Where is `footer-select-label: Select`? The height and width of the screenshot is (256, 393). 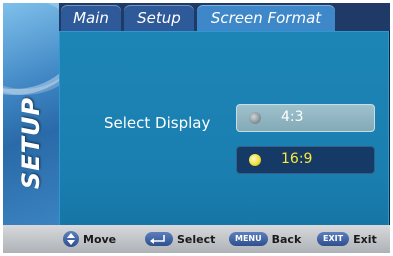 footer-select-label: Select is located at coordinates (196, 239).